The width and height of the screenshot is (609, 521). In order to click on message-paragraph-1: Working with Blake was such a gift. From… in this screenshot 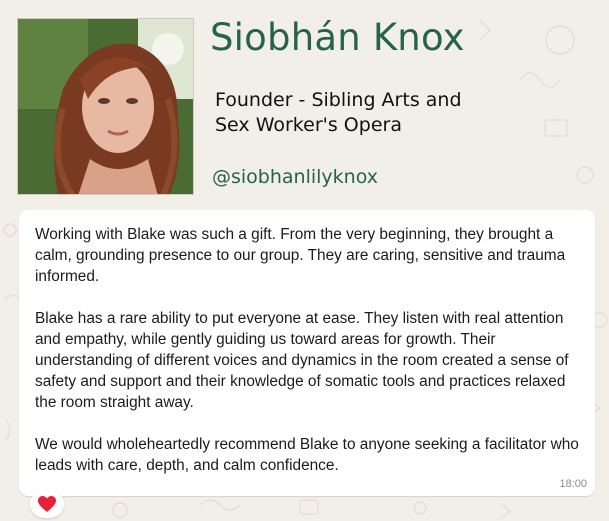, I will do `click(300, 255)`.